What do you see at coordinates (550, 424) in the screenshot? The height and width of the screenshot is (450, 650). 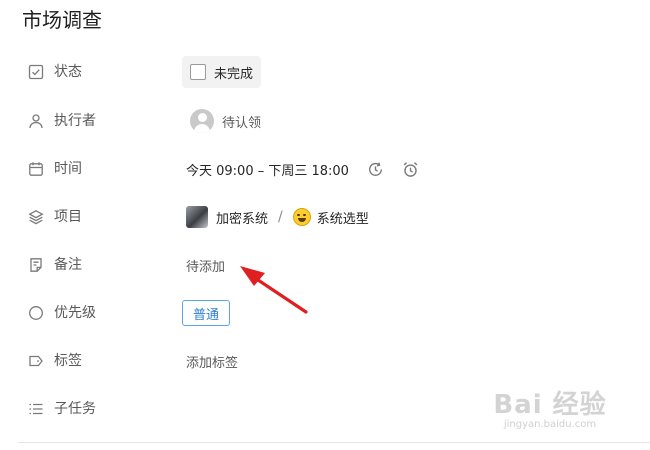 I see `watermark-url: jingyan.baidu.com` at bounding box center [550, 424].